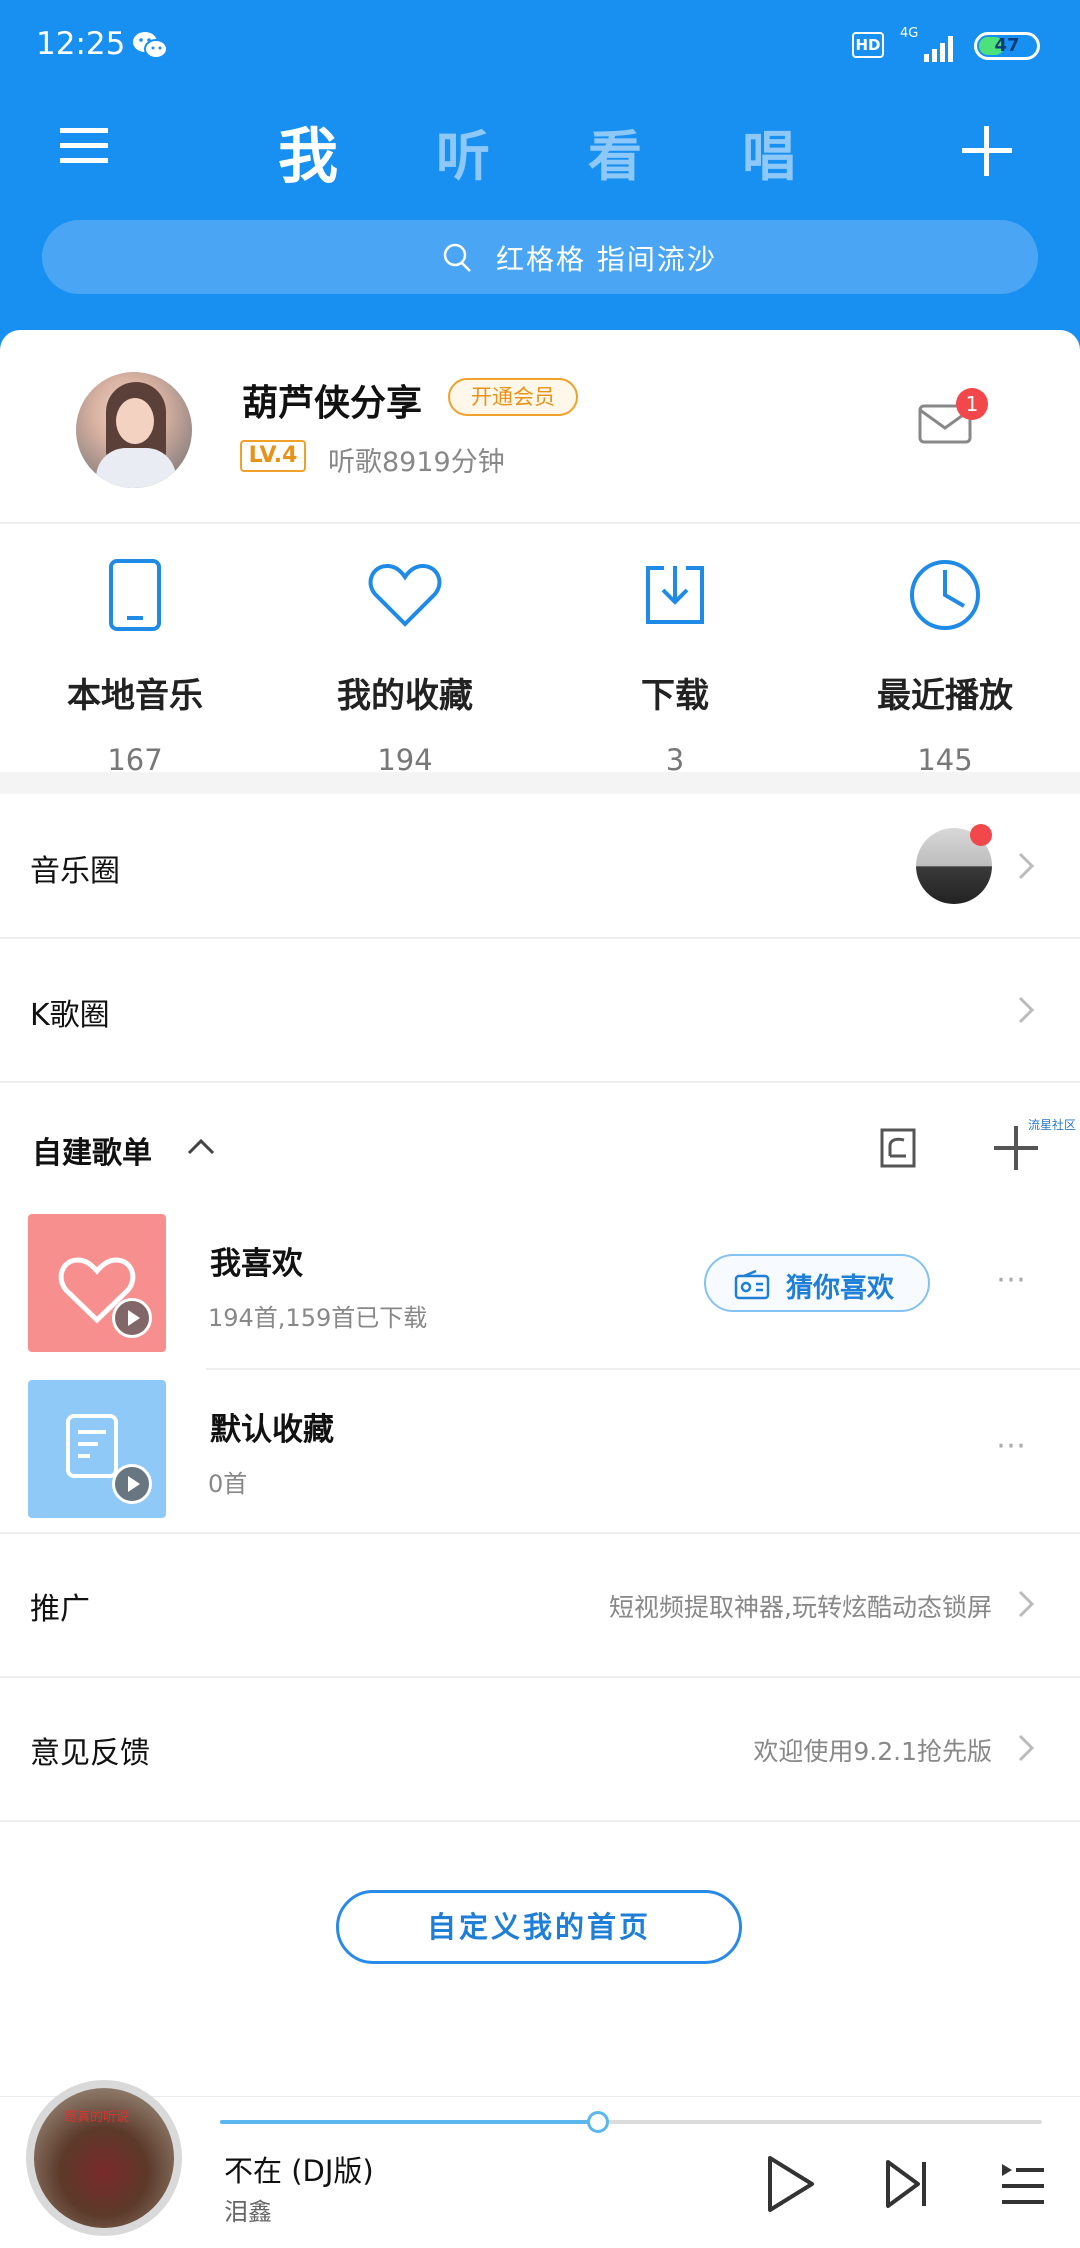  Describe the element at coordinates (458, 260) in the screenshot. I see `search-icon` at that location.